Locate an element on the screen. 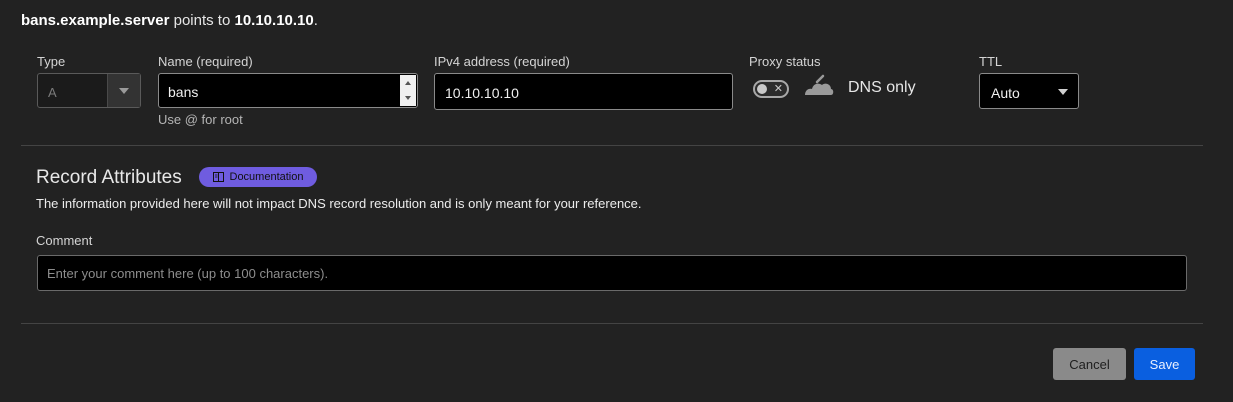 The image size is (1233, 402). name-hint: Use @ for root is located at coordinates (200, 119).